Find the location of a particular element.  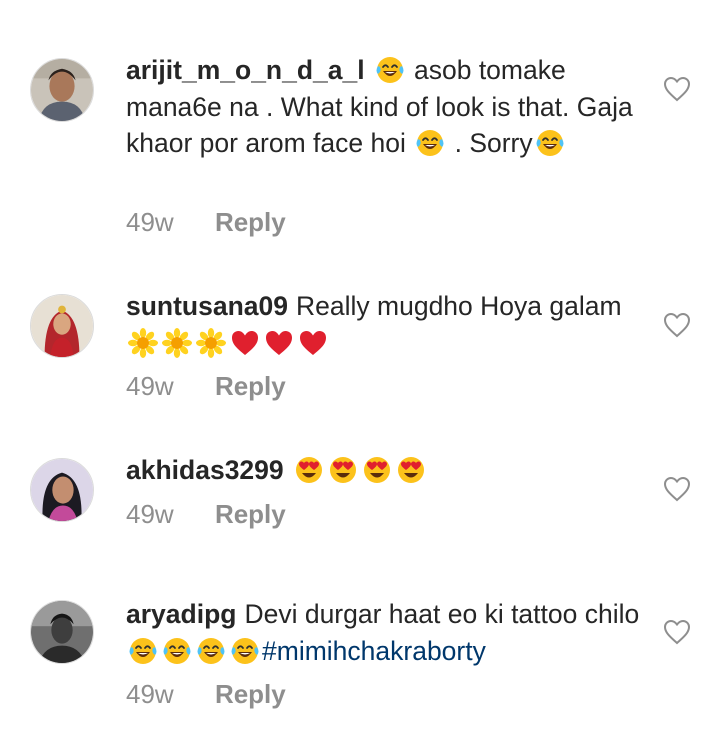

comment-body: suntusana09 Really mugdho Hoya galam is located at coordinates (386, 324).